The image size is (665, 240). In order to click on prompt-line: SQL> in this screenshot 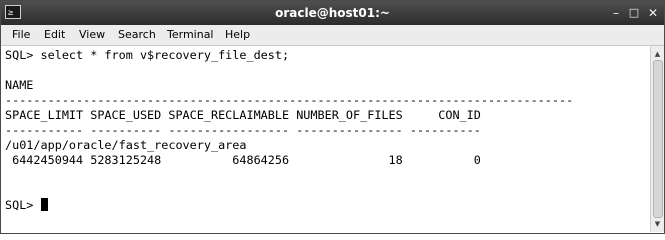, I will do `click(26, 205)`.